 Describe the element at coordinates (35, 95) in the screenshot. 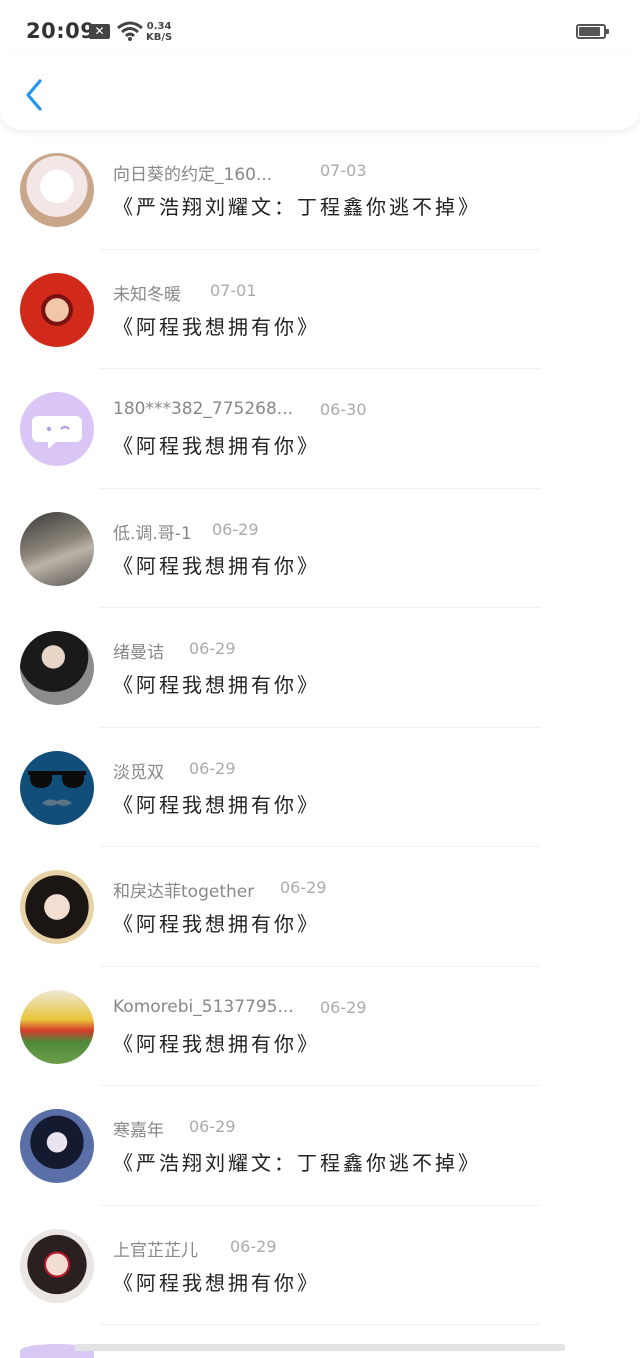

I see `back-arrow-icon` at that location.